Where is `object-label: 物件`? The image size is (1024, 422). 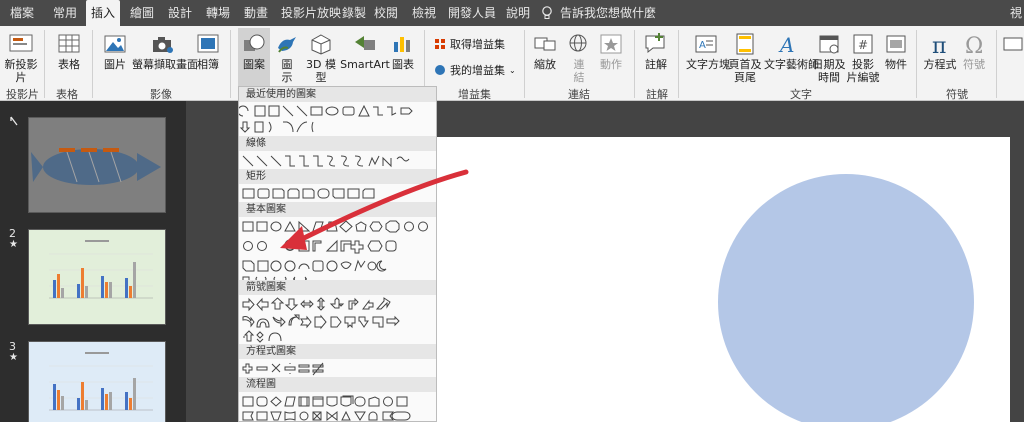
object-label: 物件 is located at coordinates (896, 64).